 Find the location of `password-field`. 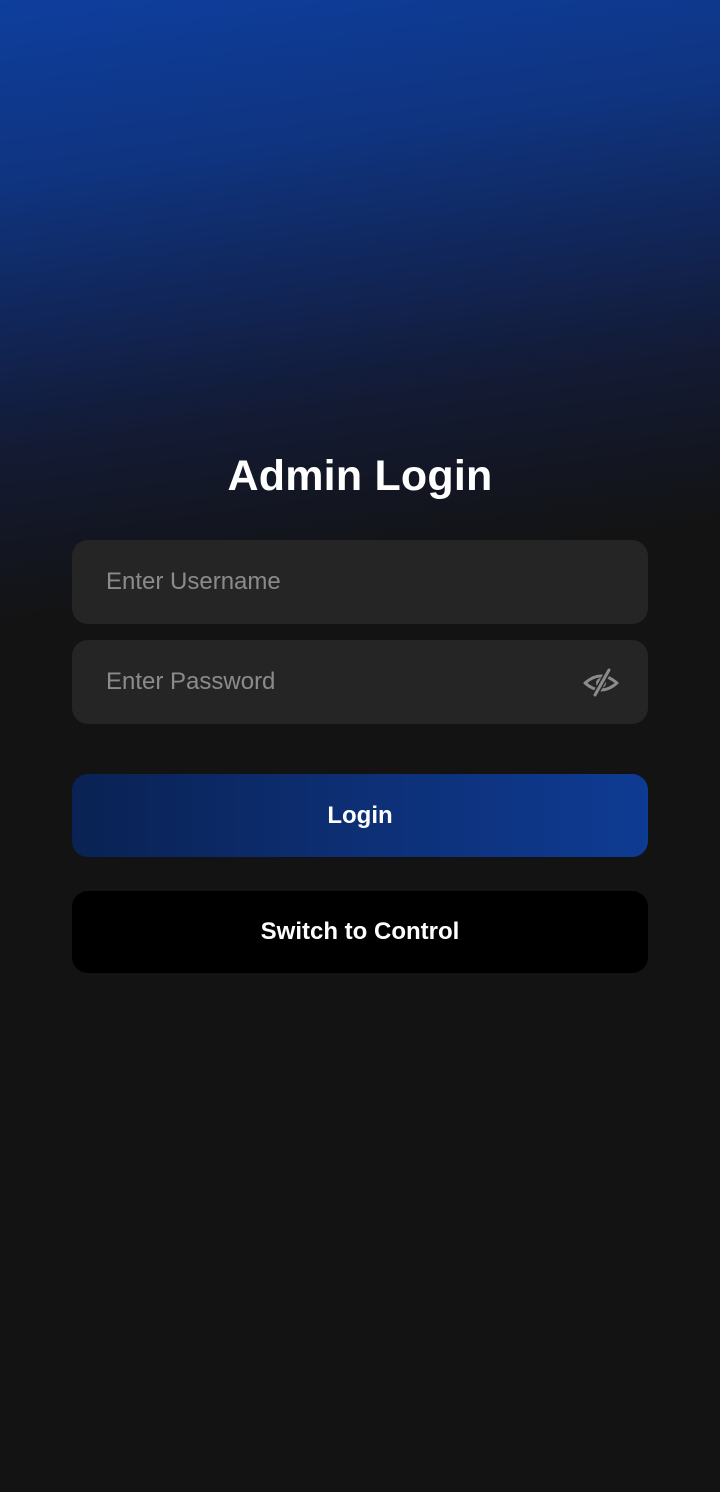

password-field is located at coordinates (360, 682).